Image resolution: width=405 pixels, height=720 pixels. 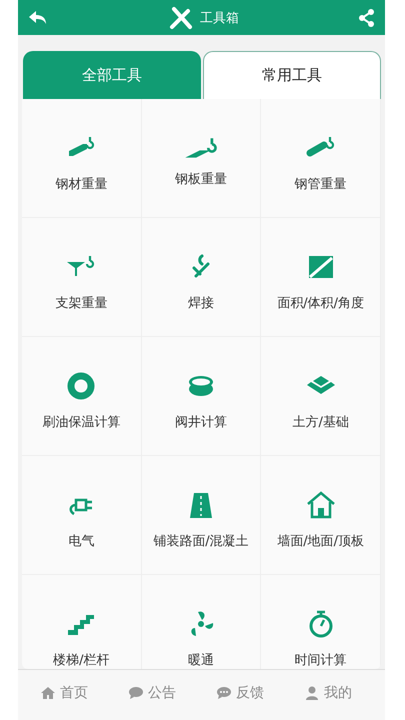 What do you see at coordinates (292, 75) in the screenshot?
I see `tab: 常用工具` at bounding box center [292, 75].